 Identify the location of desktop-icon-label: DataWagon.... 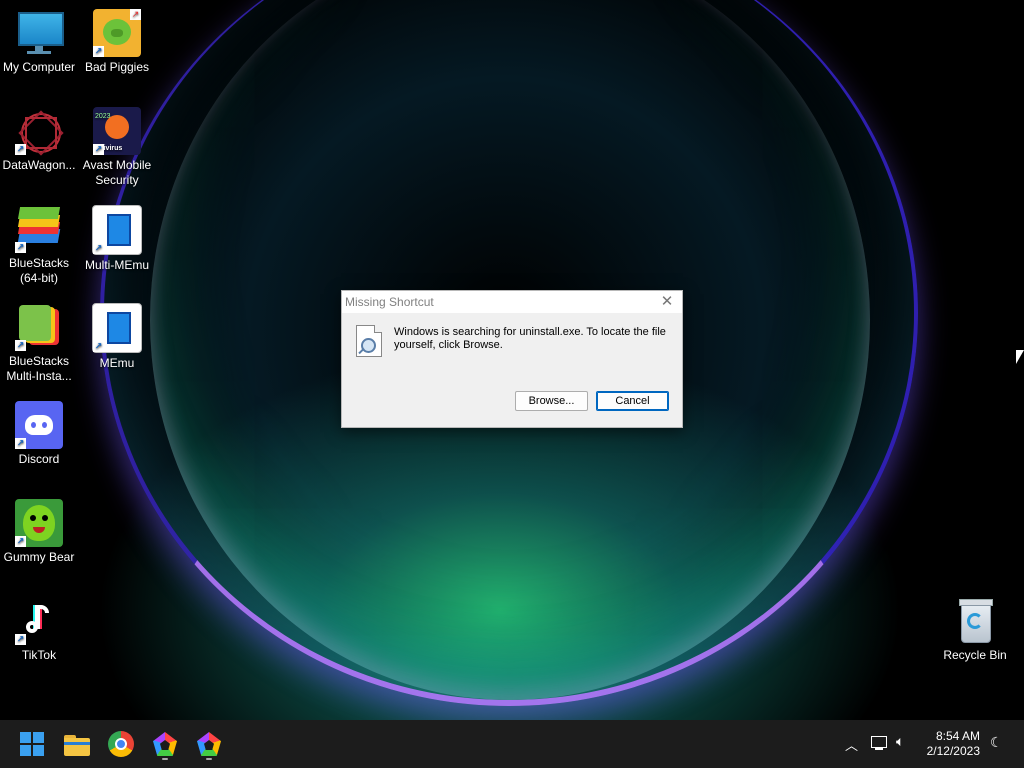
(39, 165).